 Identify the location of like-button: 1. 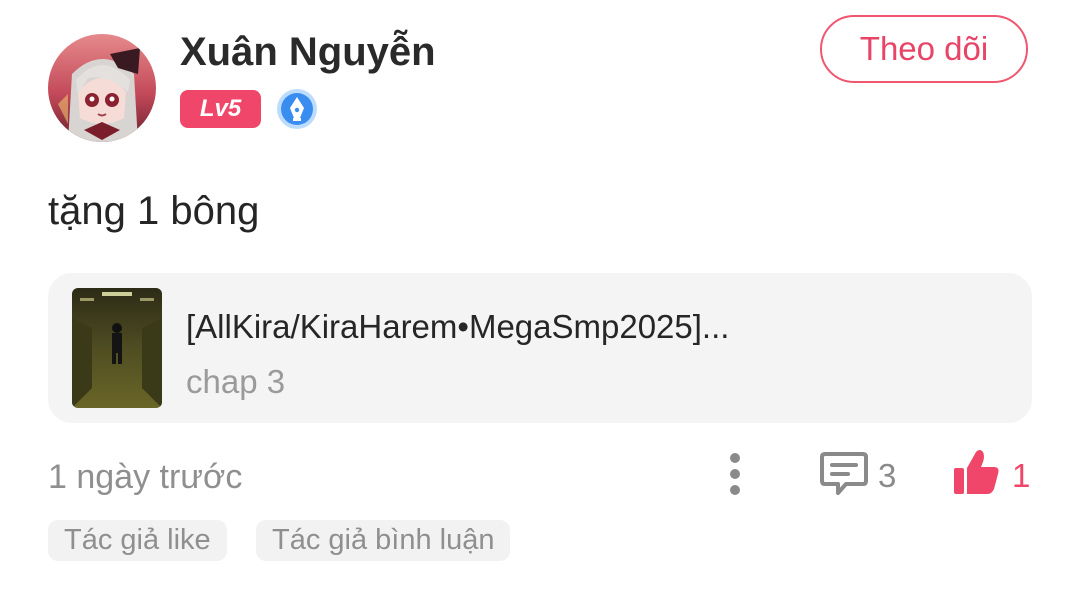
(995, 474).